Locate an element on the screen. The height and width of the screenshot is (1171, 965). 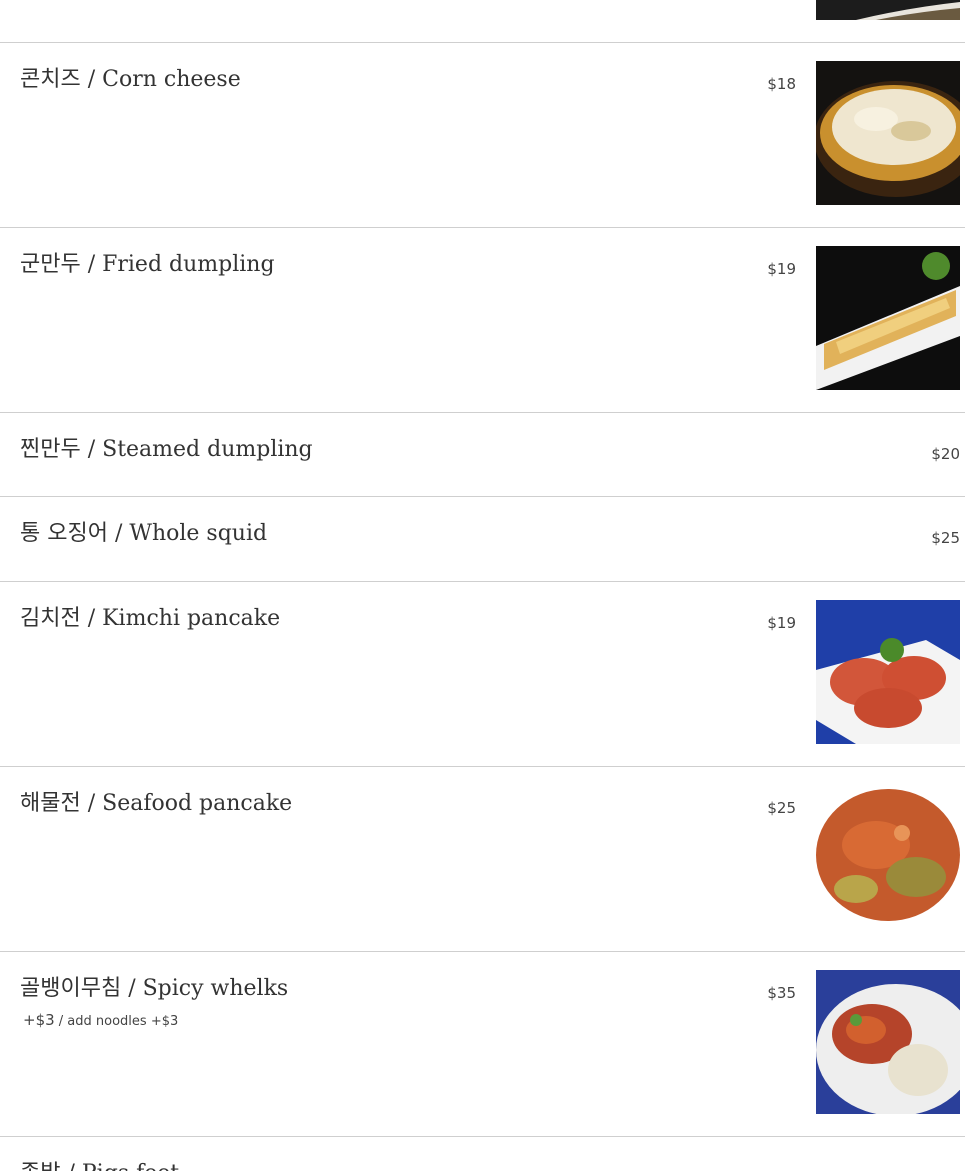
menu-item-name: 콘치즈 / Corn cheese is located at coordinates (130, 79).